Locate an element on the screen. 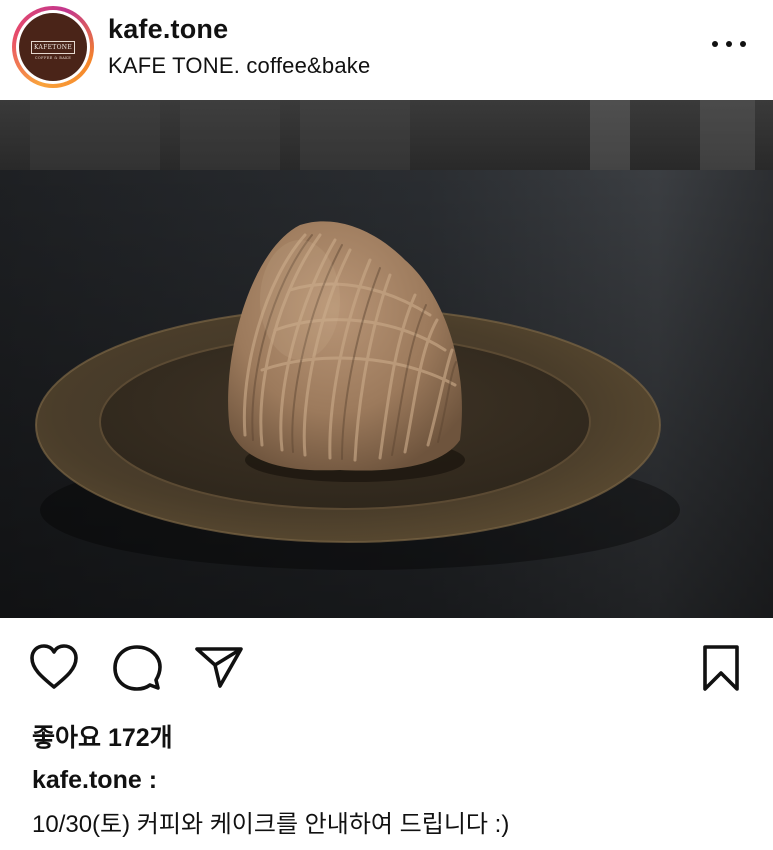  profile-subtitle: KAFE TONE. coffee&bake is located at coordinates (239, 65).